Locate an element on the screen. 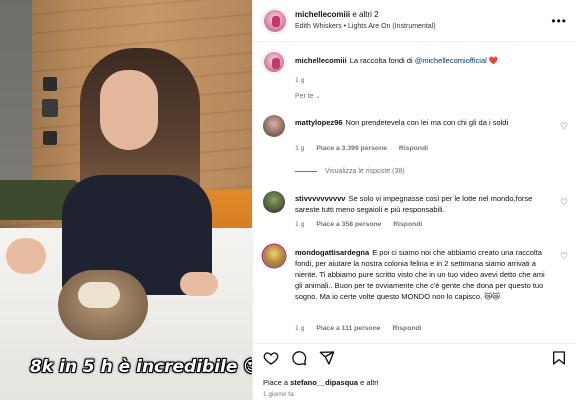  woman-hand-right is located at coordinates (199, 284).